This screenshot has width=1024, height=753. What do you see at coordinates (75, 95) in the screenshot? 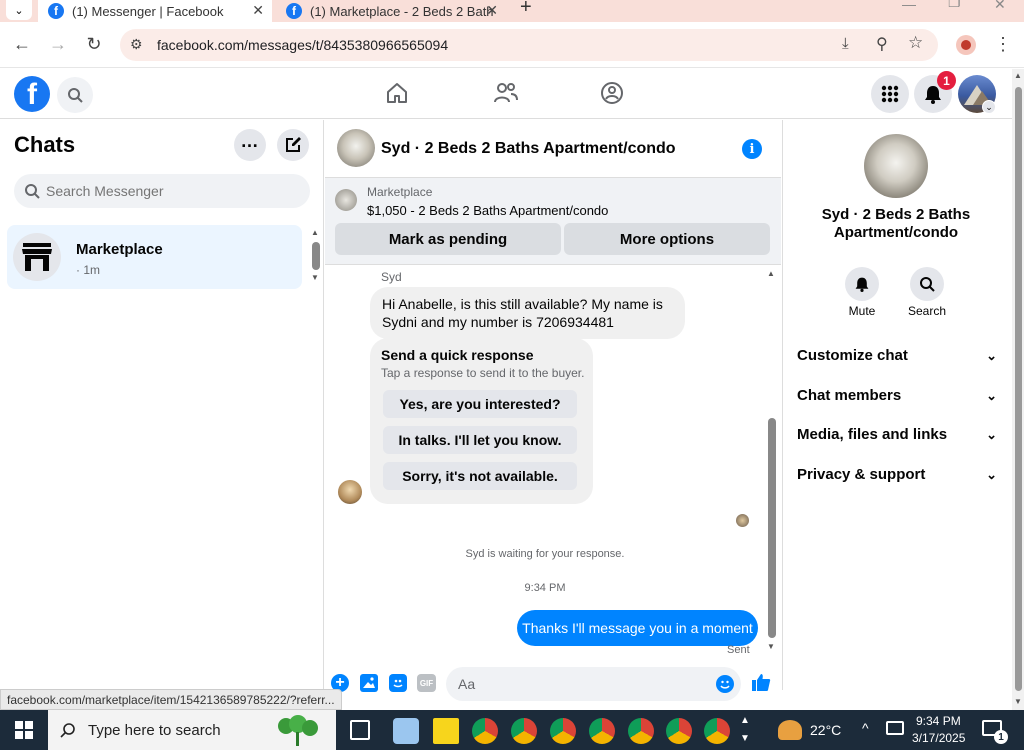
I see `search-button` at bounding box center [75, 95].